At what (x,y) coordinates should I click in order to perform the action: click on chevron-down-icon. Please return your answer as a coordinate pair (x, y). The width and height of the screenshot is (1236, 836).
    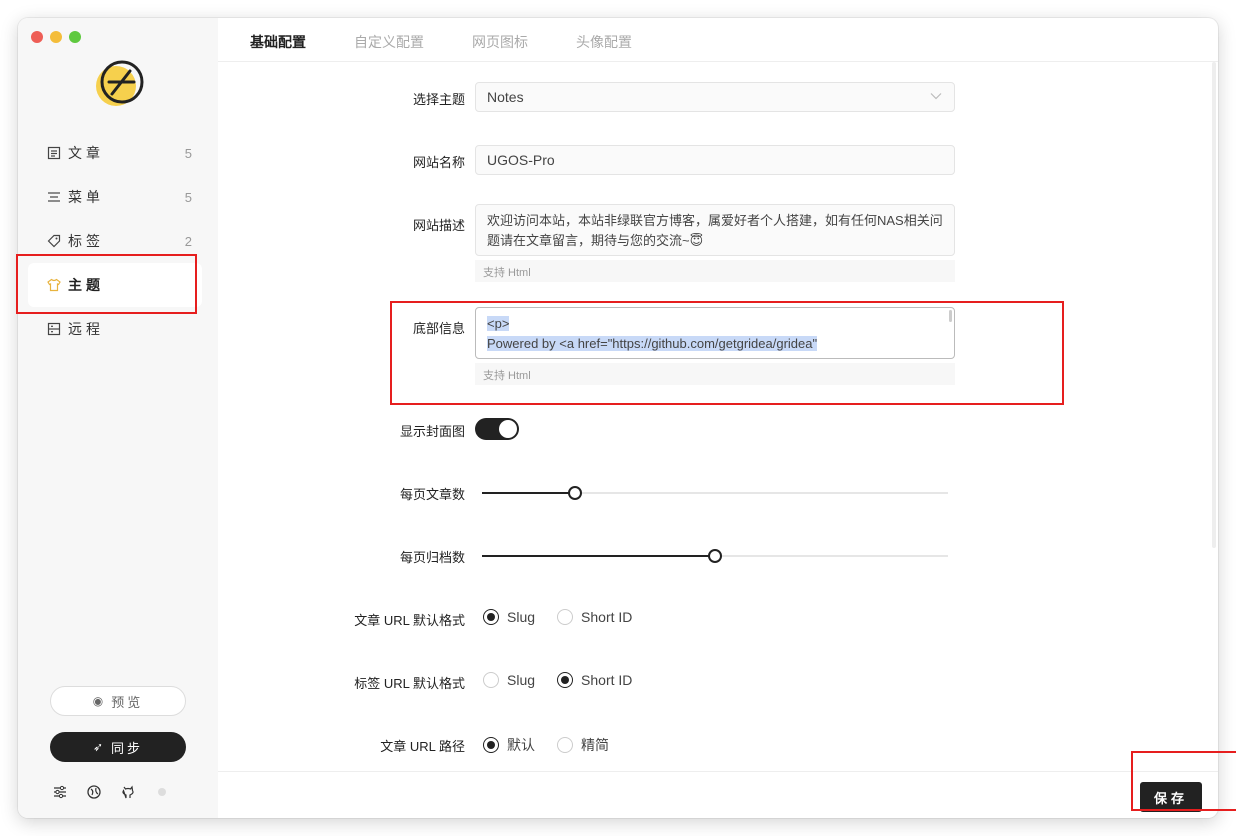
    Looking at the image, I should click on (936, 97).